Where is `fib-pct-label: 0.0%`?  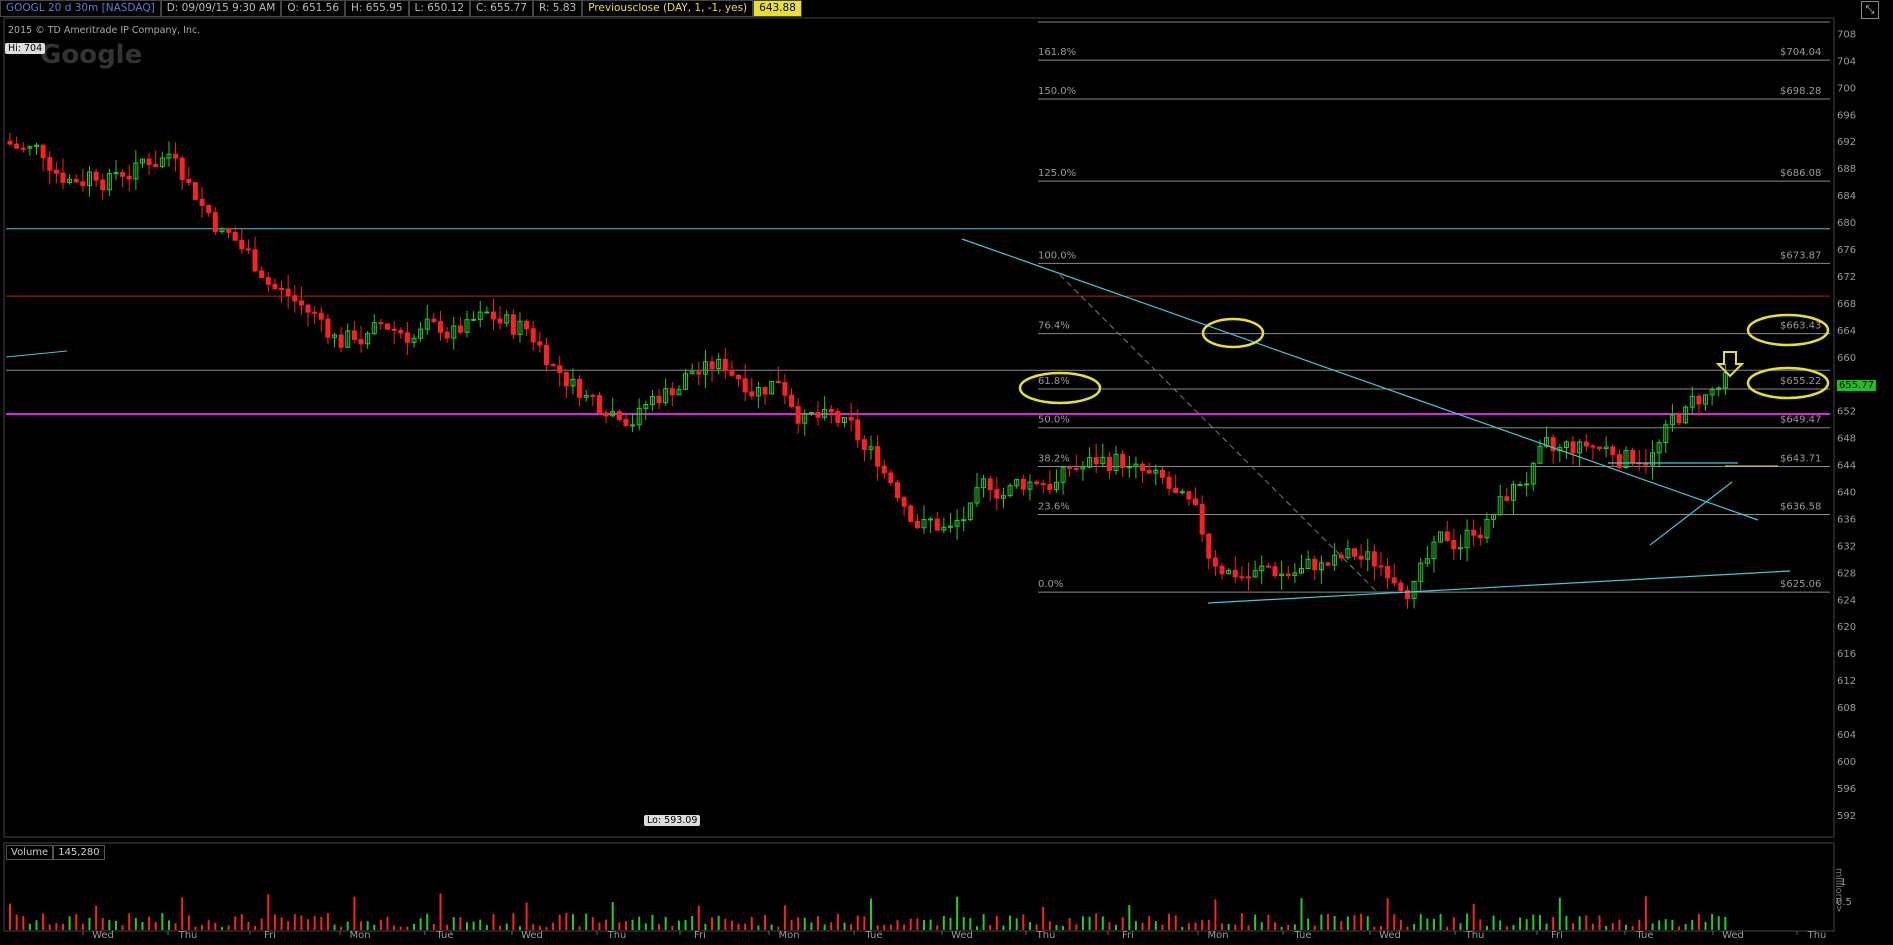 fib-pct-label: 0.0% is located at coordinates (1050, 584).